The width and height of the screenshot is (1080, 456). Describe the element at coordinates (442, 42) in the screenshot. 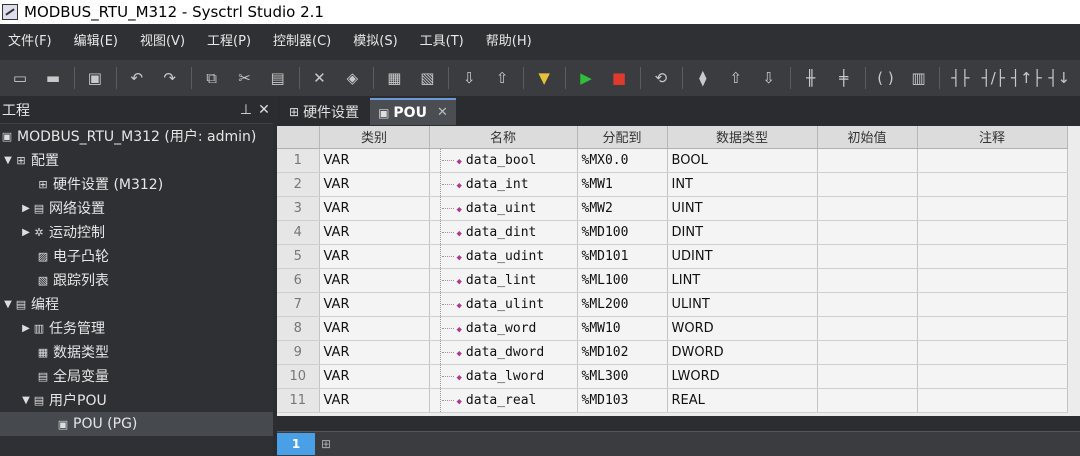

I see `menu-tools: 工具(T)` at that location.